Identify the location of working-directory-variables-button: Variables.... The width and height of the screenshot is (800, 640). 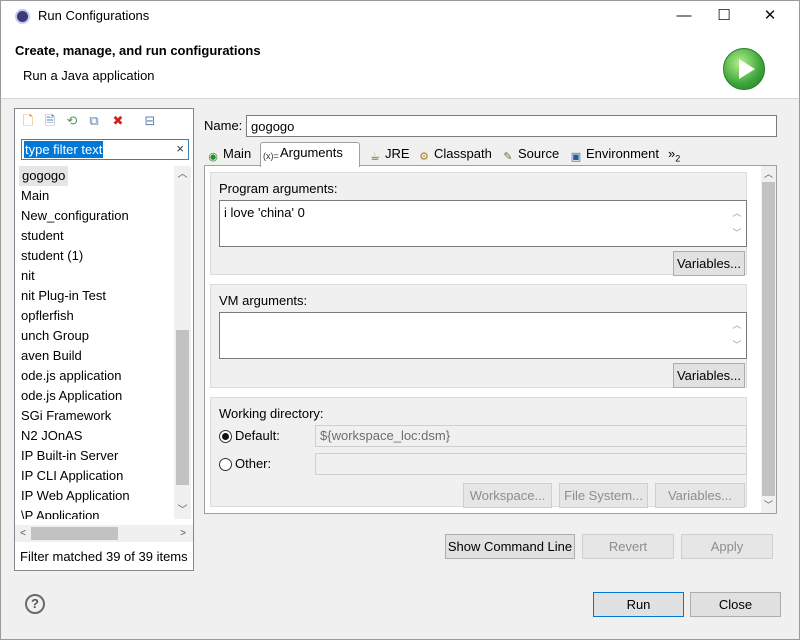
(700, 495).